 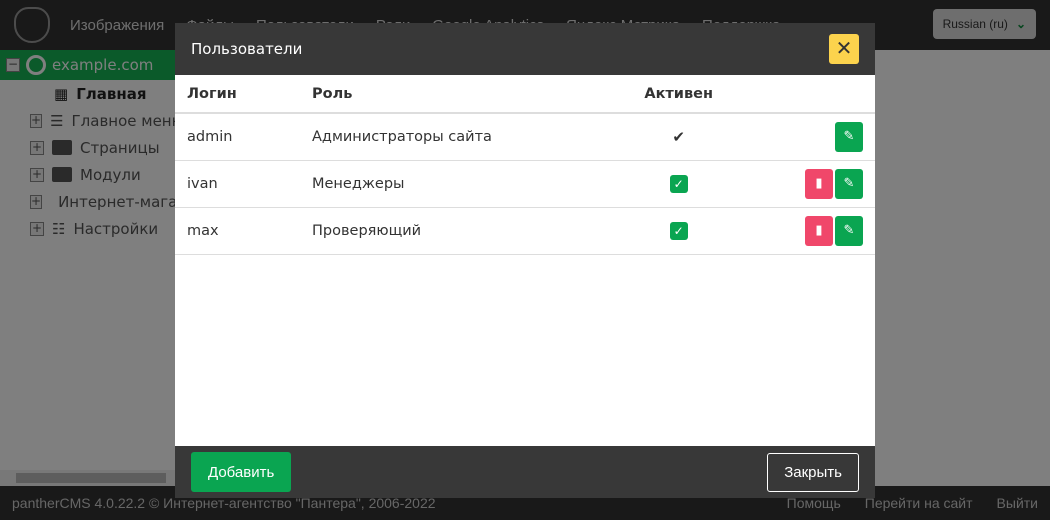 What do you see at coordinates (678, 94) in the screenshot?
I see `column-active: Активен` at bounding box center [678, 94].